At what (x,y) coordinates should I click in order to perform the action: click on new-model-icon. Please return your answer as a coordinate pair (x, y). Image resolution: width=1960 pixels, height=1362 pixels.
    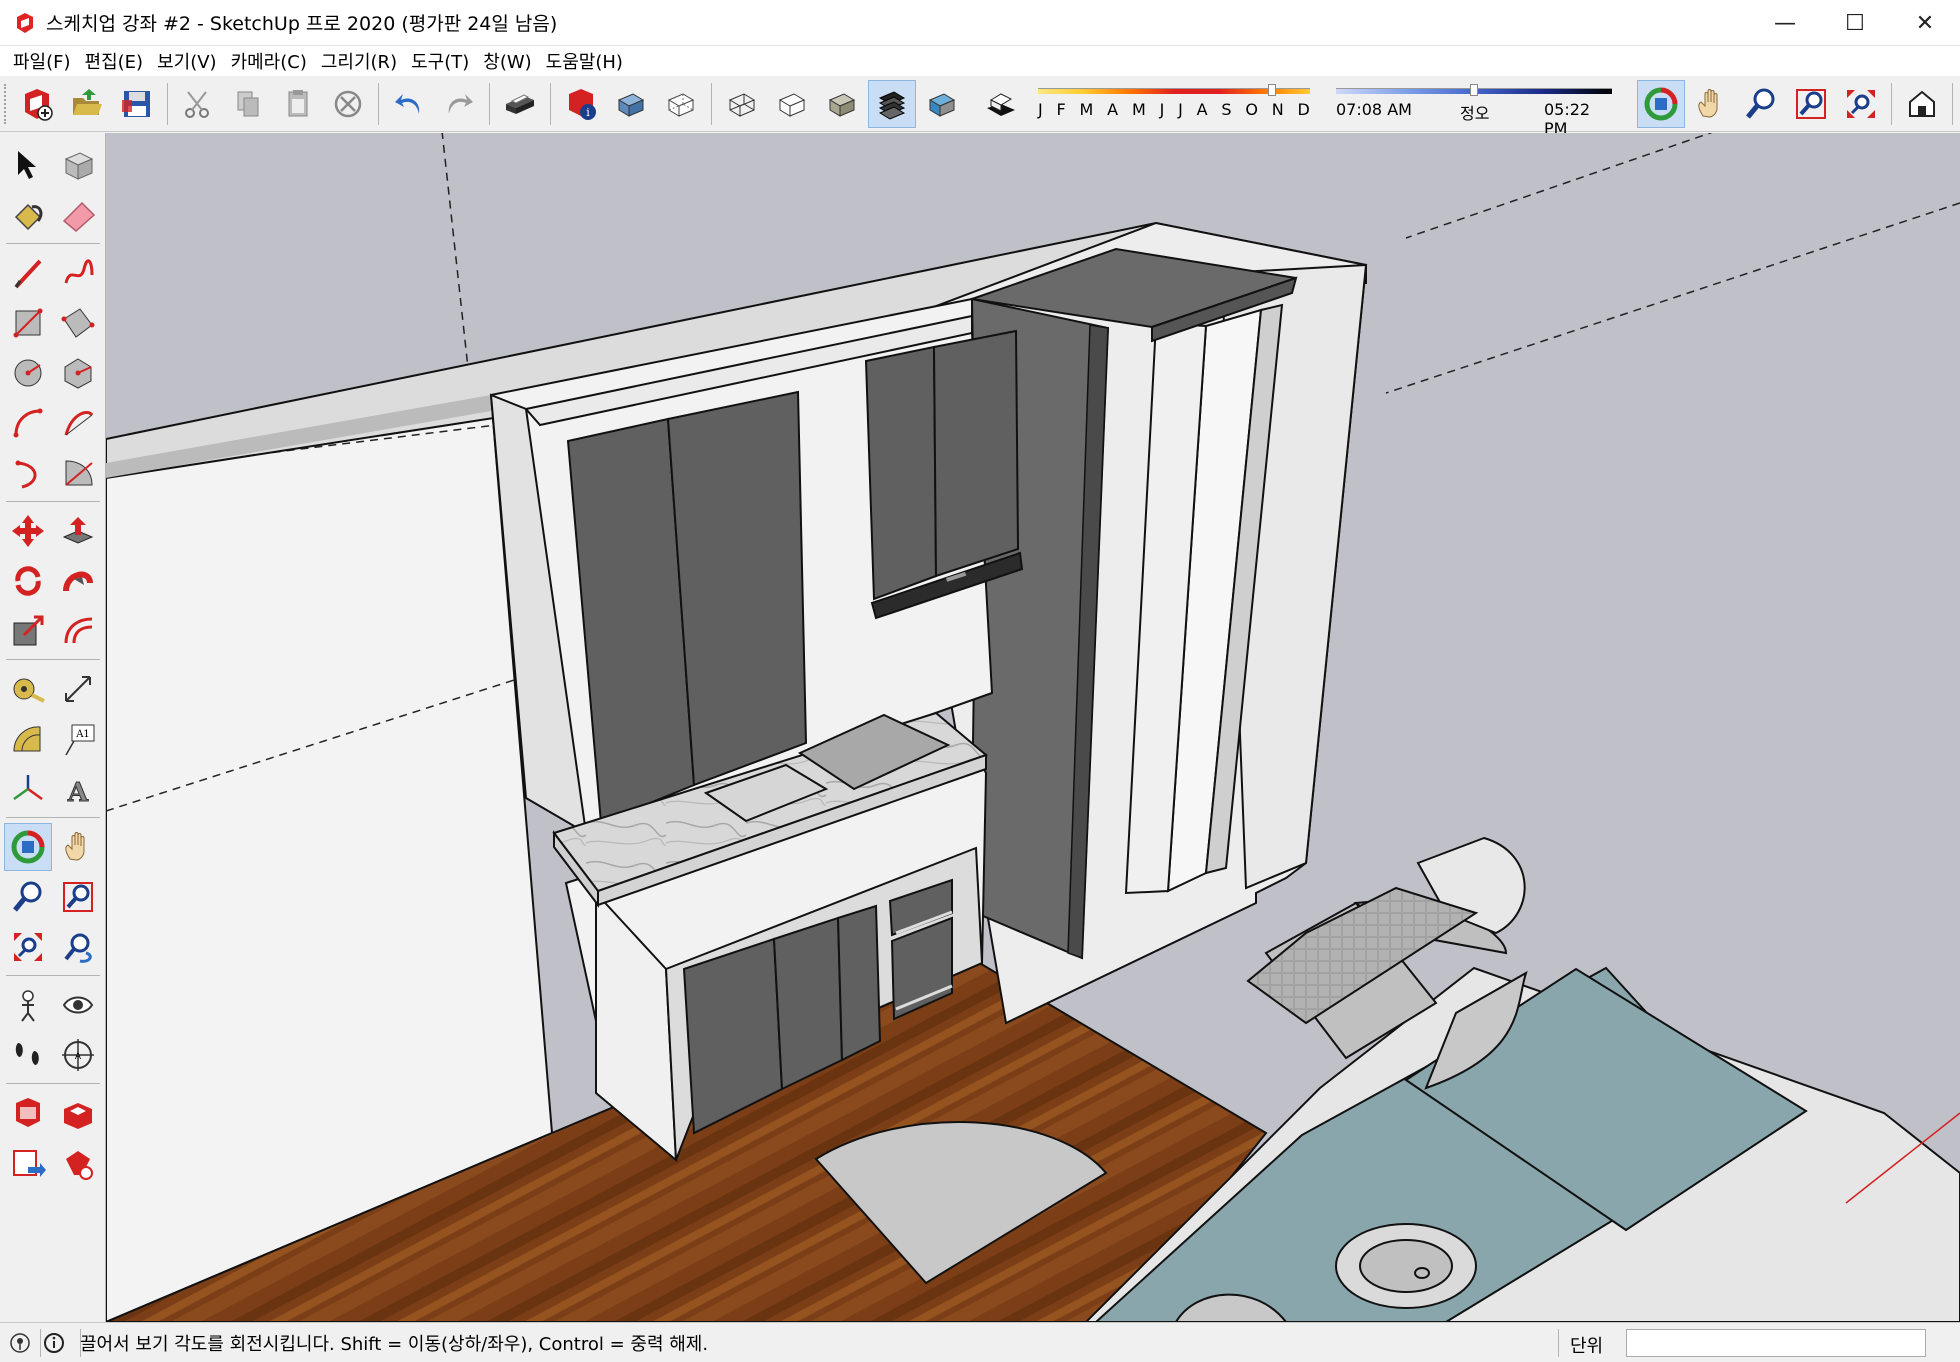
    Looking at the image, I should click on (37, 104).